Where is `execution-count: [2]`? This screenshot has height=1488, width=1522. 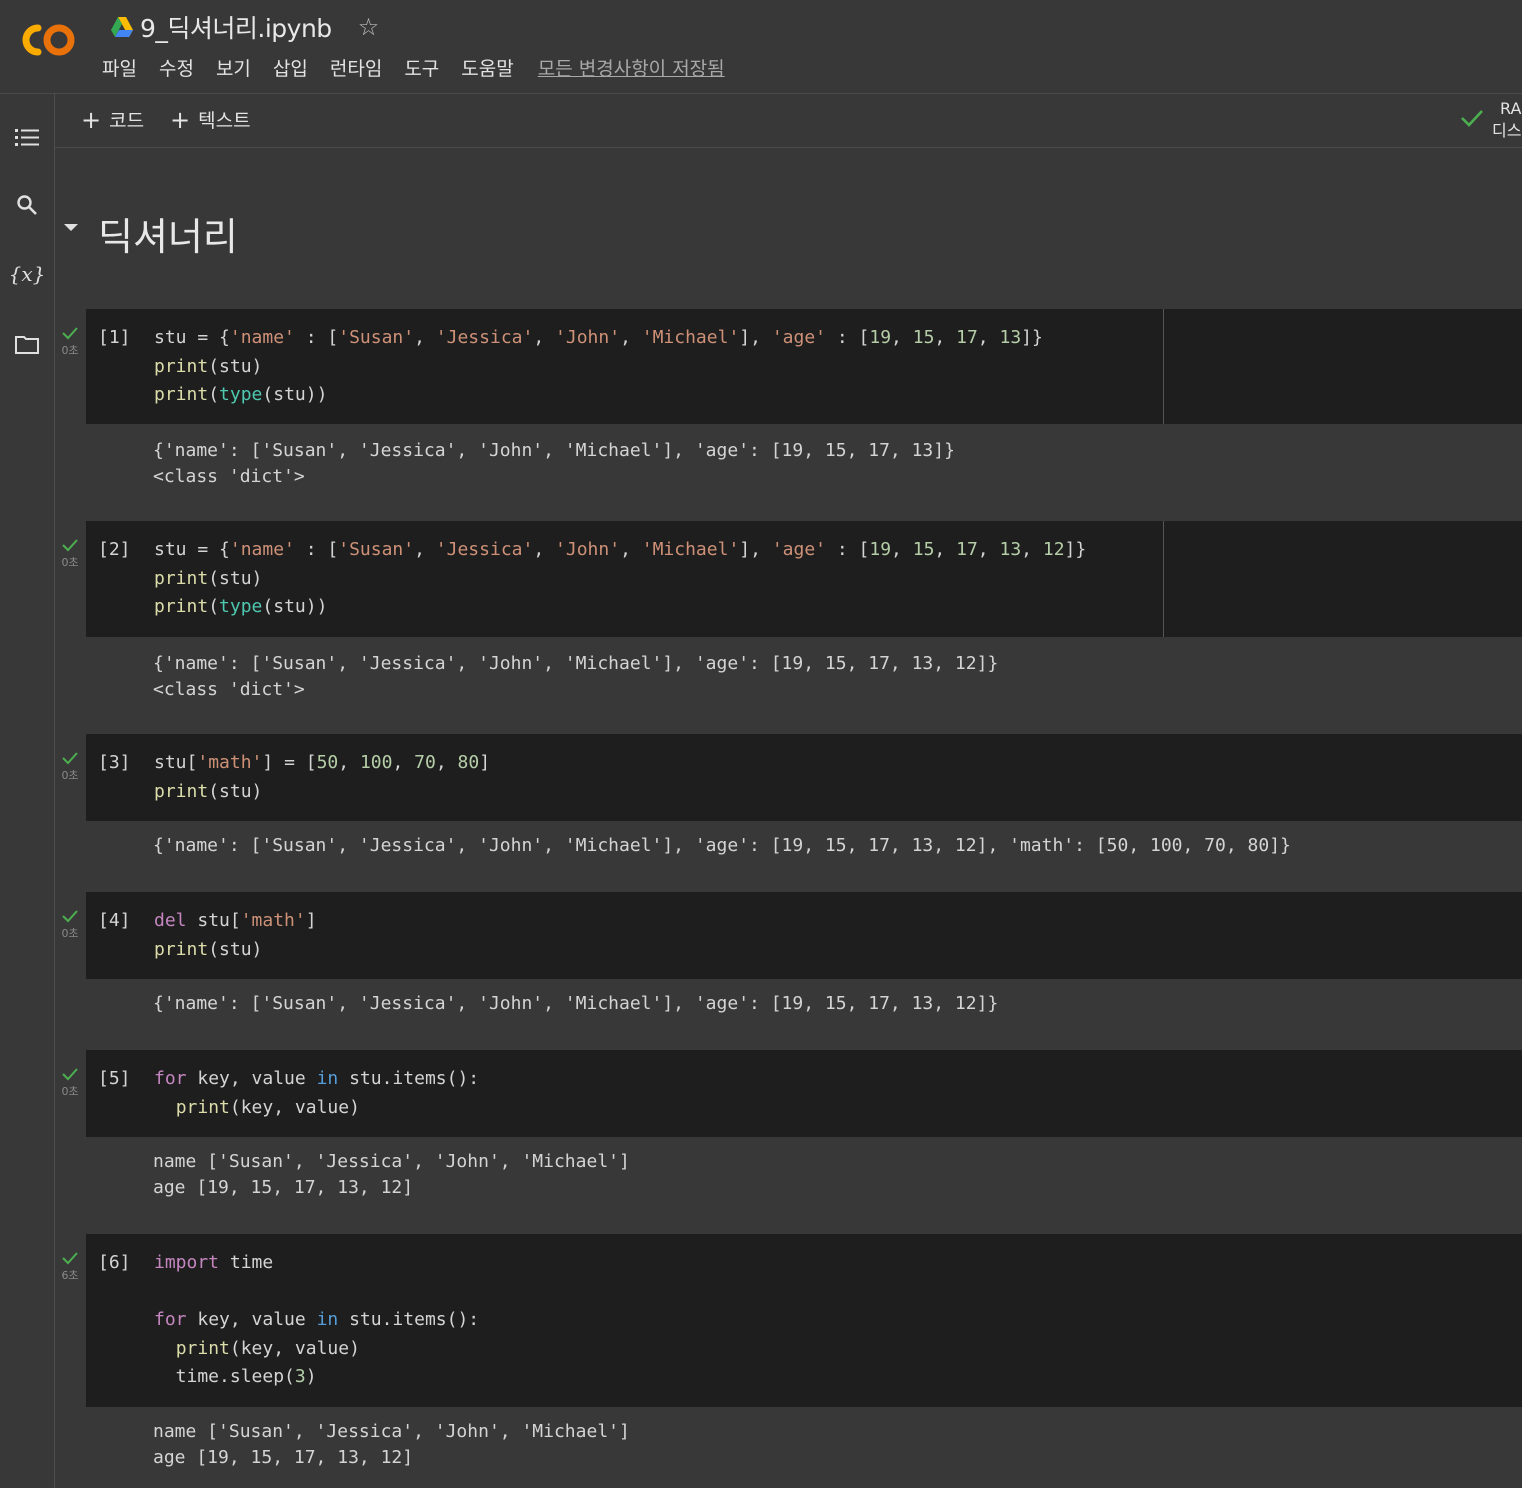
execution-count: [2] is located at coordinates (114, 549).